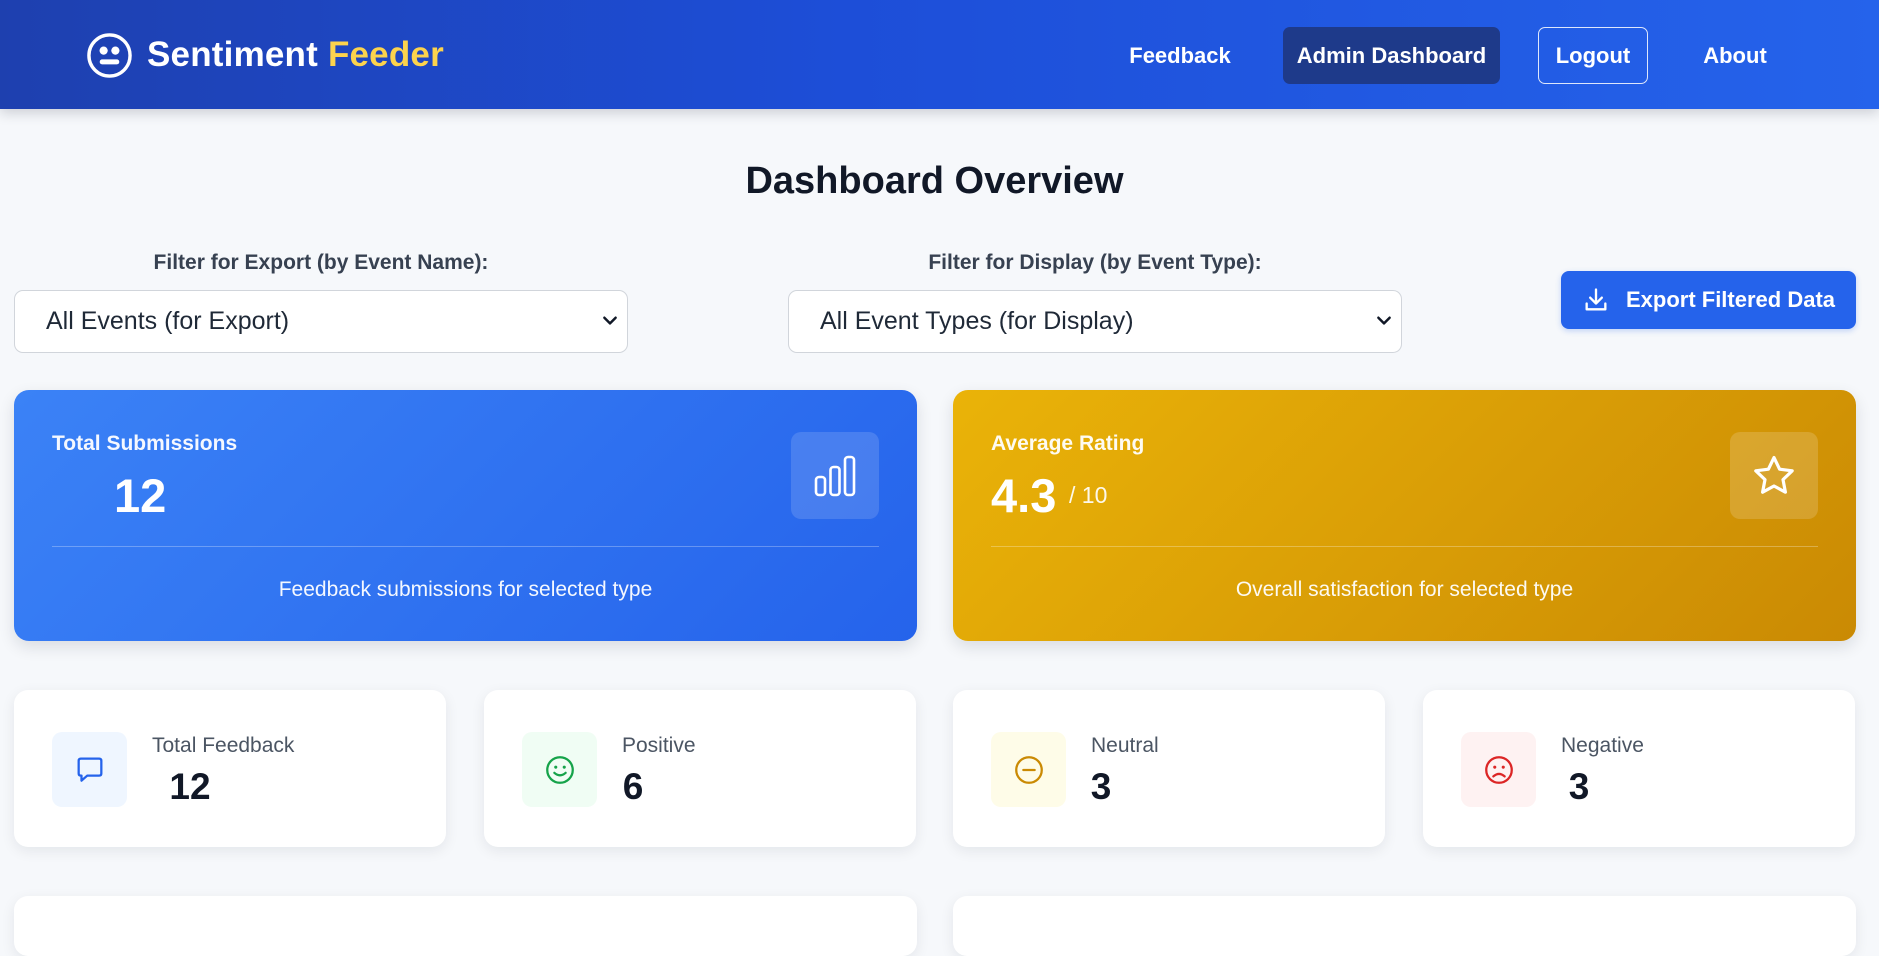 The image size is (1879, 956). I want to click on card-caption: Feedback submissions for selected type, so click(465, 589).